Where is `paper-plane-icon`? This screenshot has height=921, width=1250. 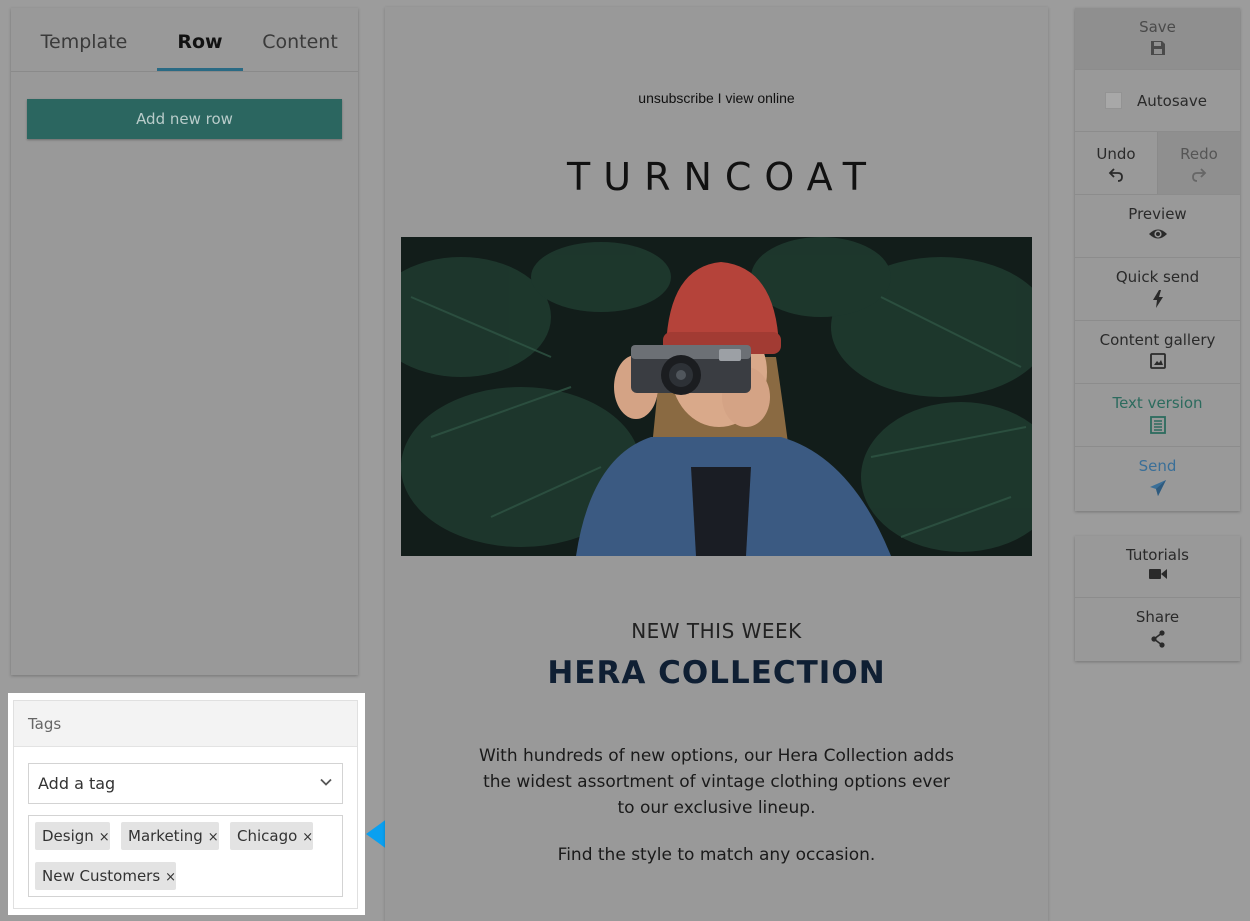 paper-plane-icon is located at coordinates (1157, 488).